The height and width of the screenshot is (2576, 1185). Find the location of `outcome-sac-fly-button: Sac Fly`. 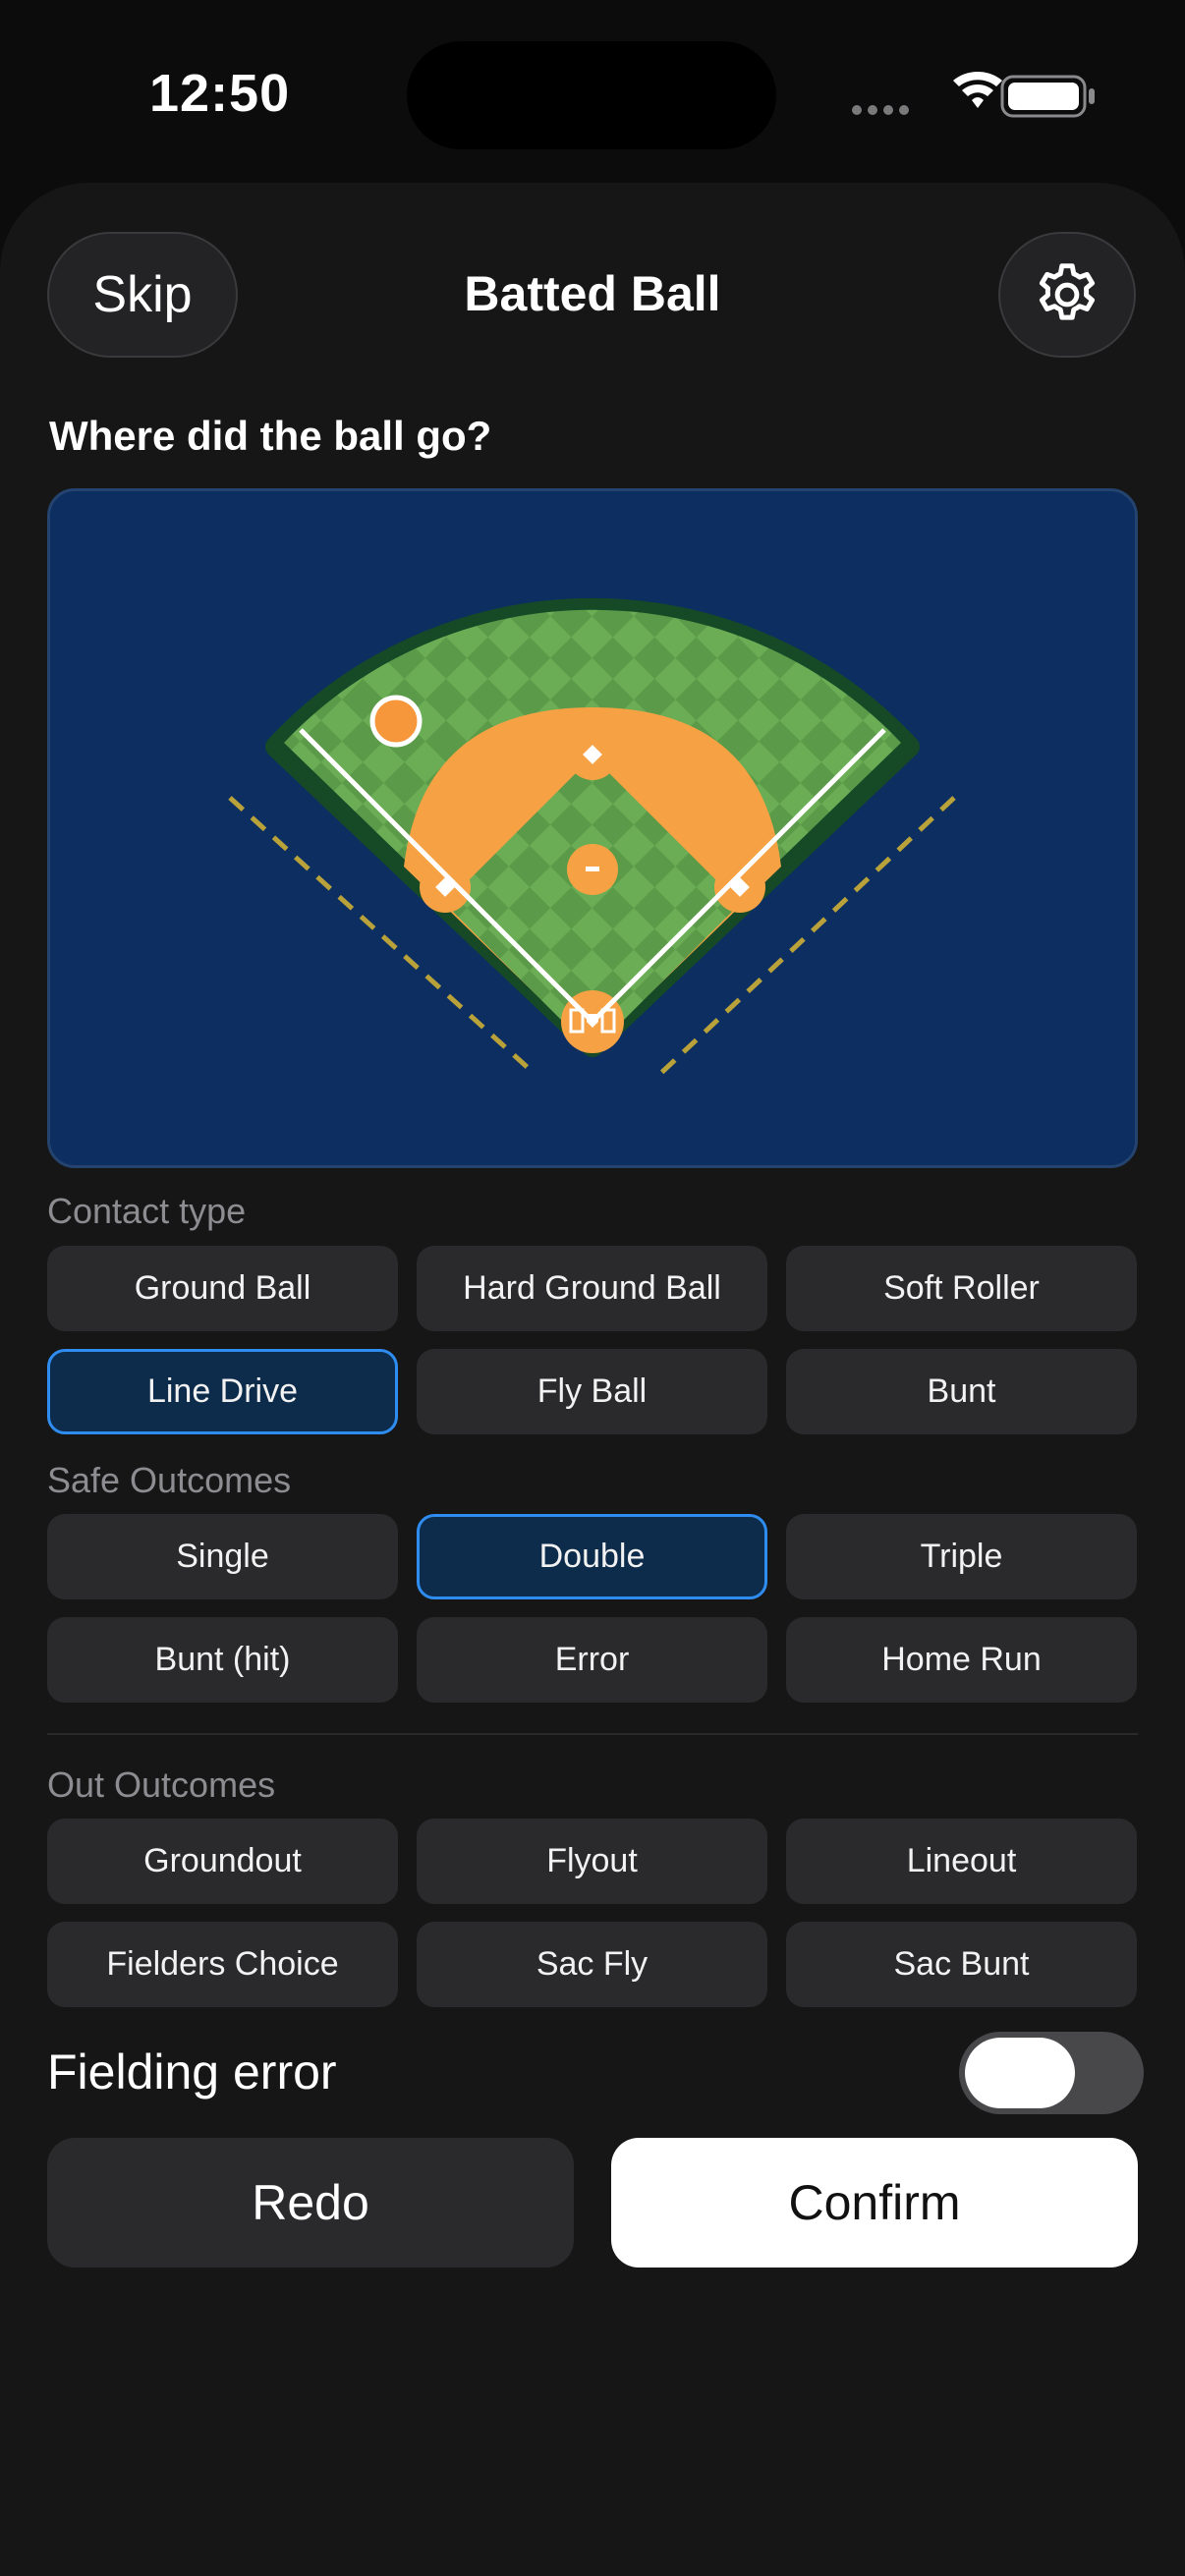

outcome-sac-fly-button: Sac Fly is located at coordinates (592, 1964).